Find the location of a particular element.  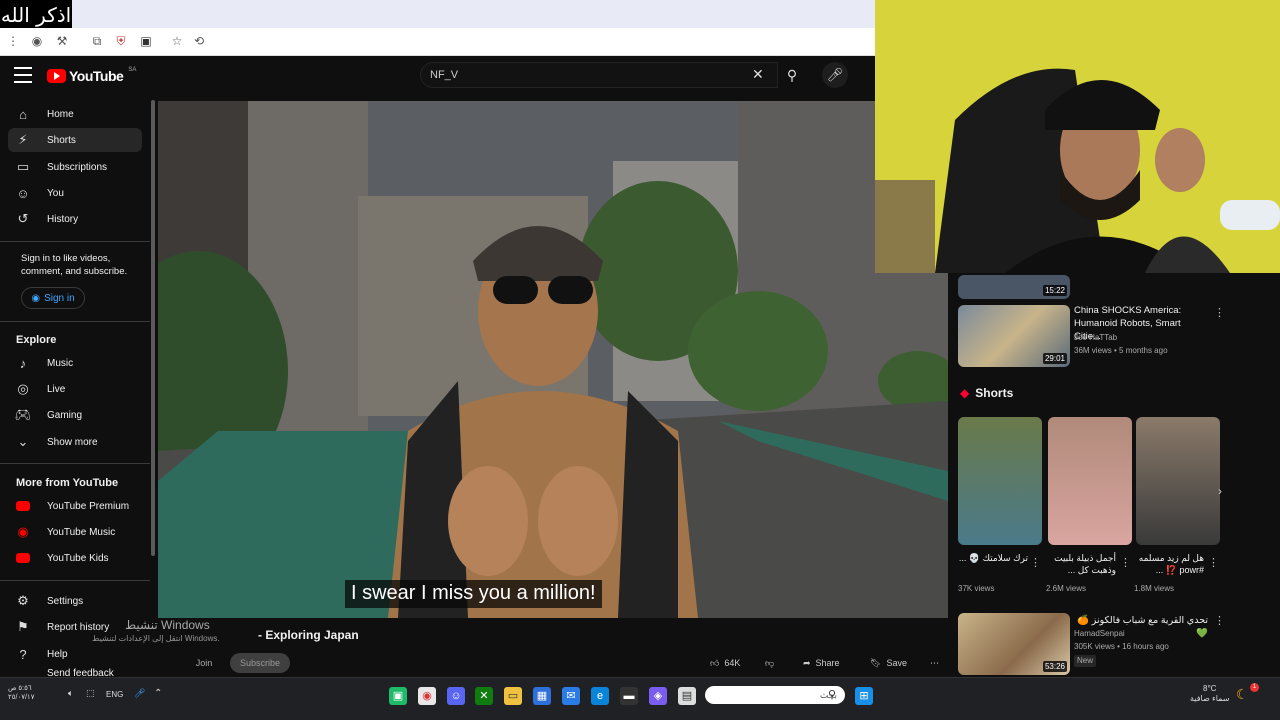

mail-icon: ✉ is located at coordinates (571, 696).